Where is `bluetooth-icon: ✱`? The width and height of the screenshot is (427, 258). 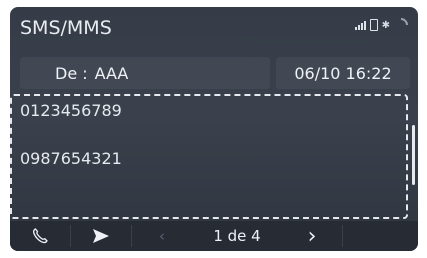 bluetooth-icon: ✱ is located at coordinates (385, 25).